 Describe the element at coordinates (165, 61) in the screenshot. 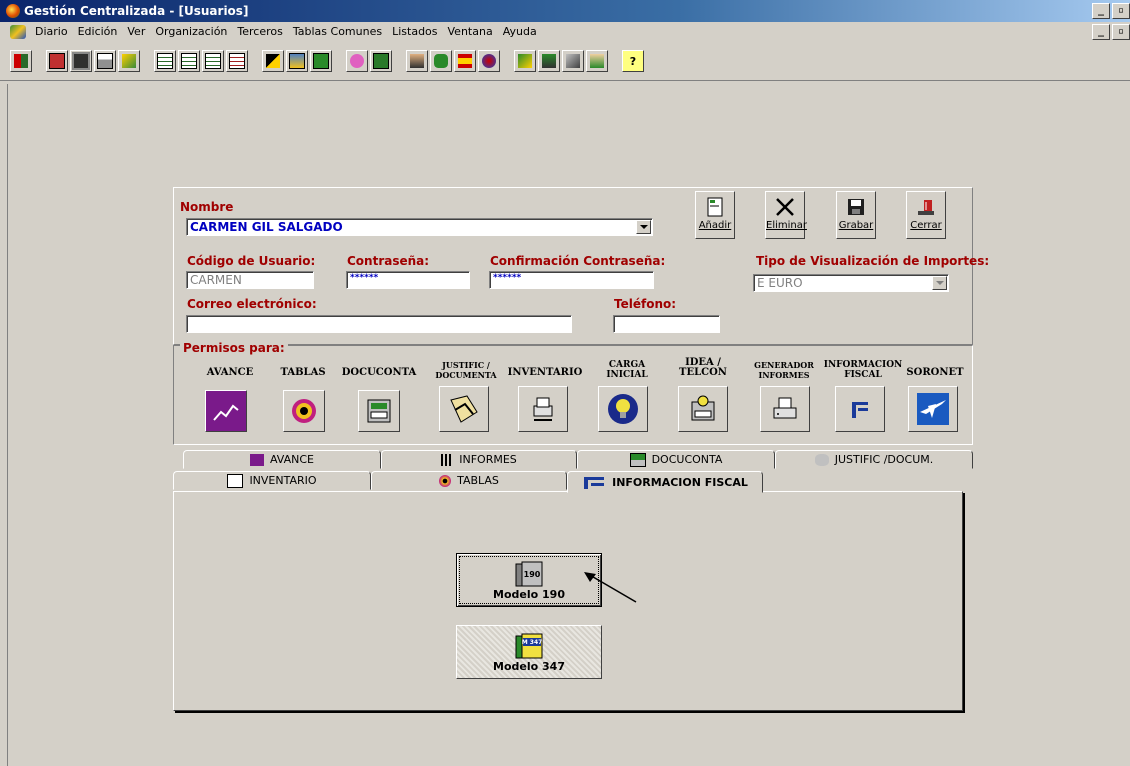

I see `grid1-icon` at that location.